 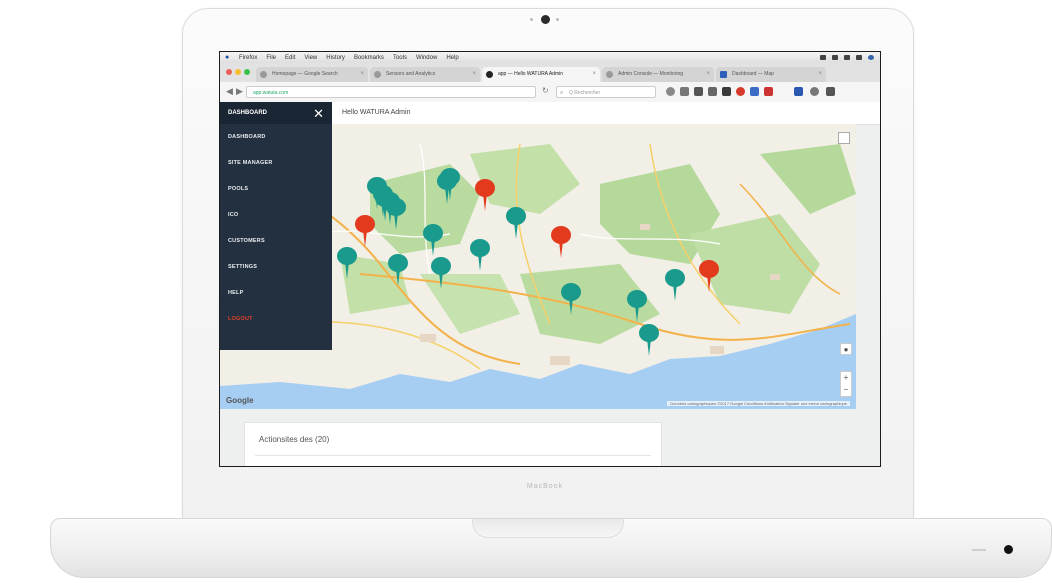 I want to click on browser-tab: Admin Console — Monitoring ×, so click(x=658, y=74).